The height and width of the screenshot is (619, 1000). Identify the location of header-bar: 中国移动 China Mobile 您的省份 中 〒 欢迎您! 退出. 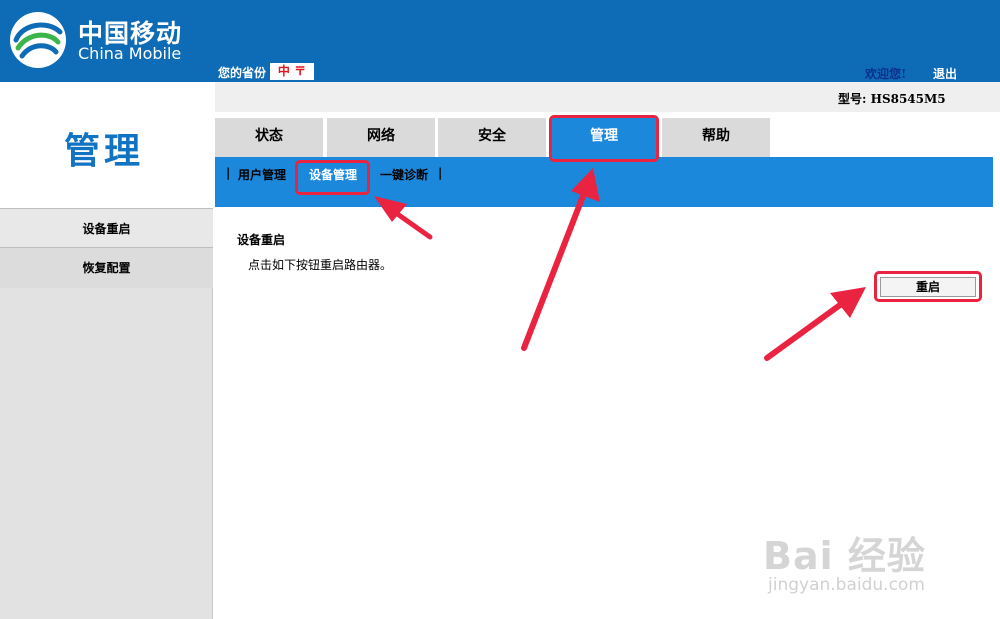
(500, 41).